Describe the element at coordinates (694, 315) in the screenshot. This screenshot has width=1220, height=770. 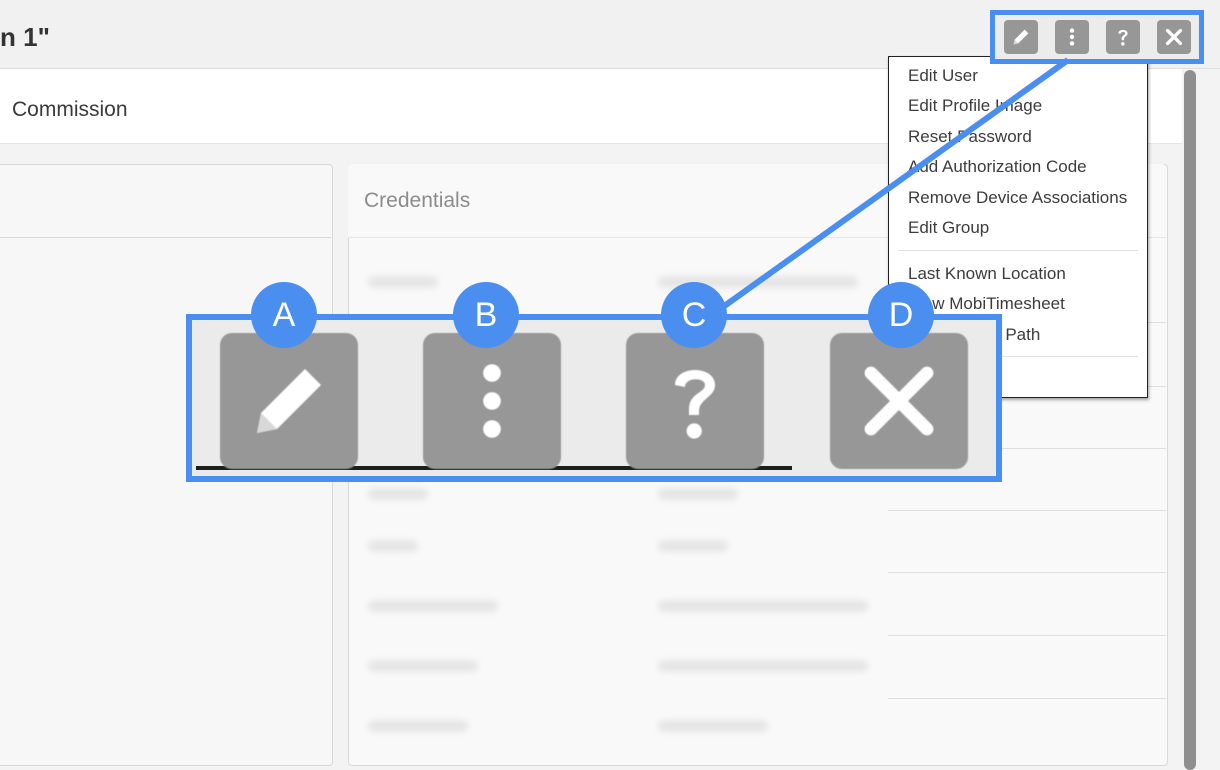
I see `callout-badge-c: C` at that location.